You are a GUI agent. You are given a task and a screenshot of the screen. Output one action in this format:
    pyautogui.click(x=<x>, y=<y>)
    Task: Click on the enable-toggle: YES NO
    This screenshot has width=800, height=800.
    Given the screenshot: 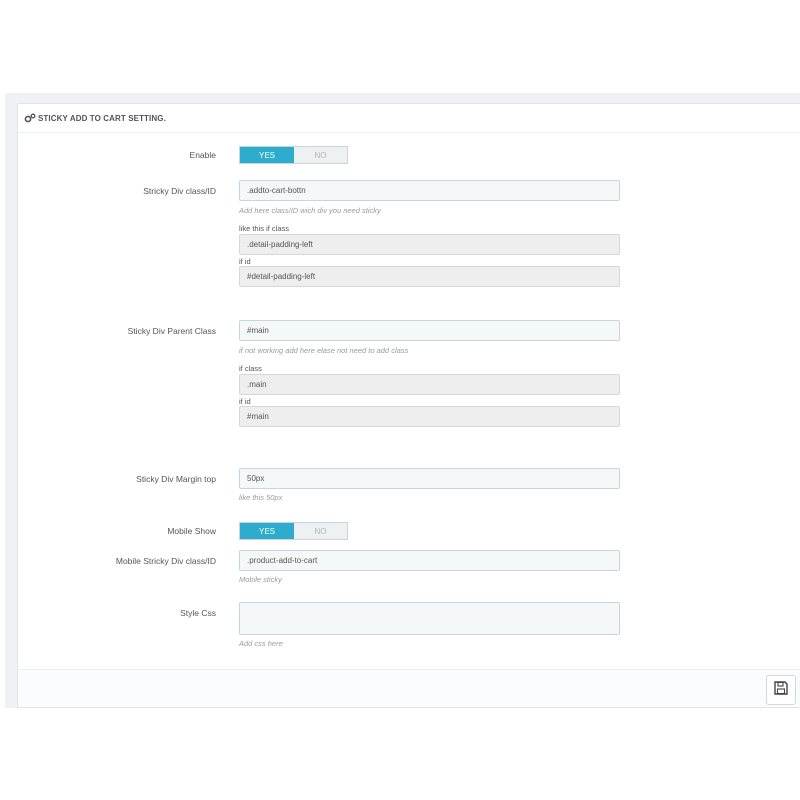 What is the action you would take?
    pyautogui.click(x=293, y=155)
    